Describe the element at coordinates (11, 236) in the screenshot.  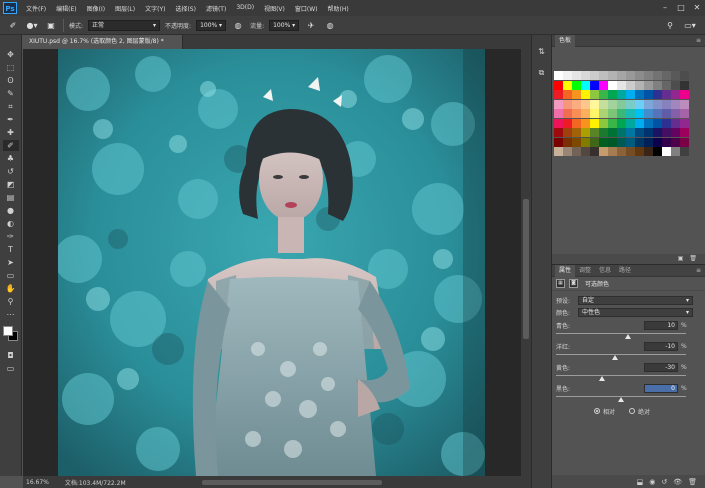
I see `pen-tool: ✑` at that location.